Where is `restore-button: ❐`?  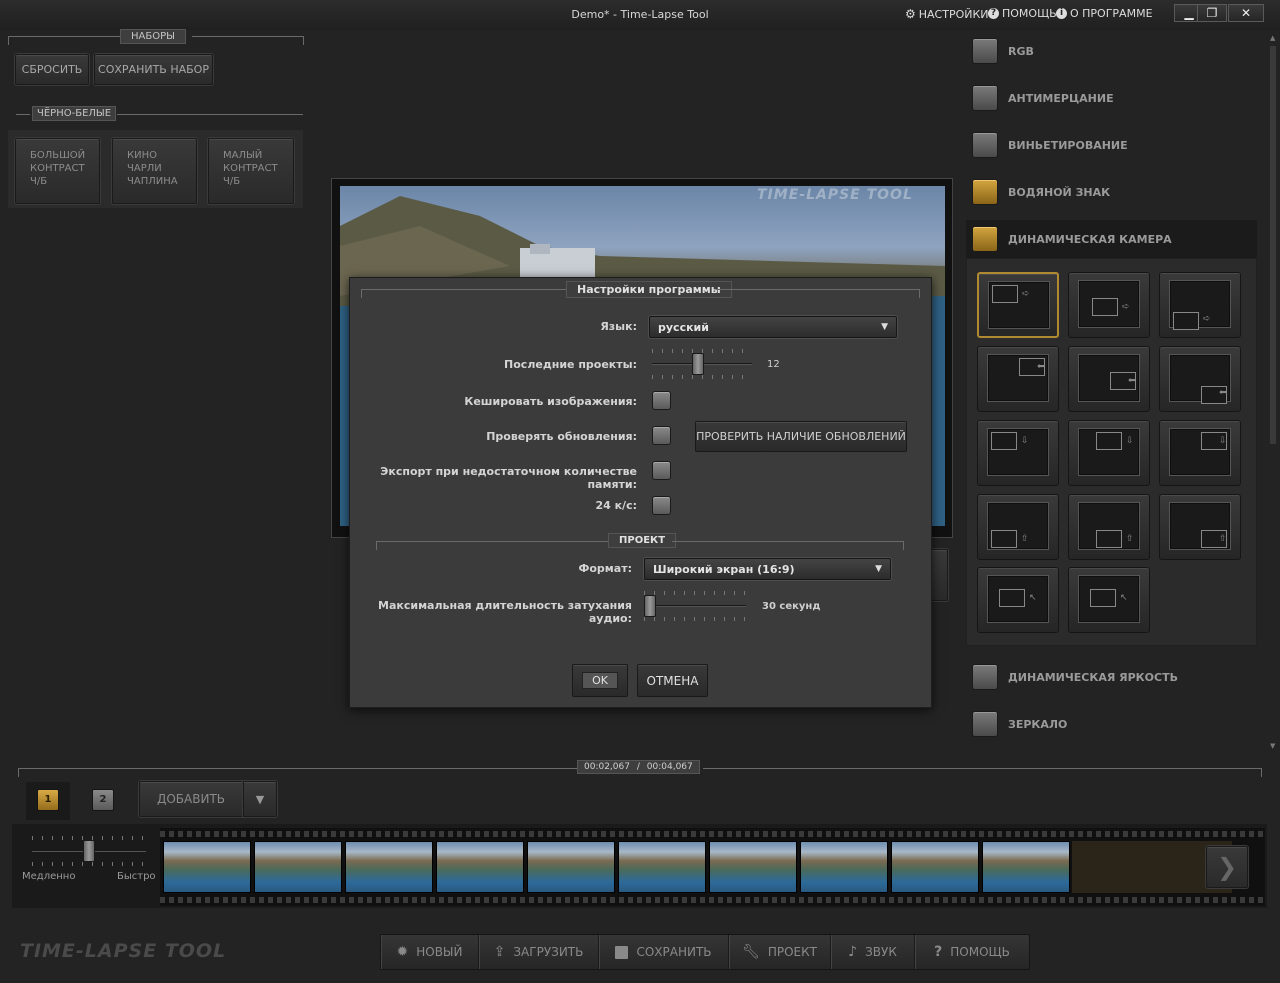
restore-button: ❐ is located at coordinates (1212, 13).